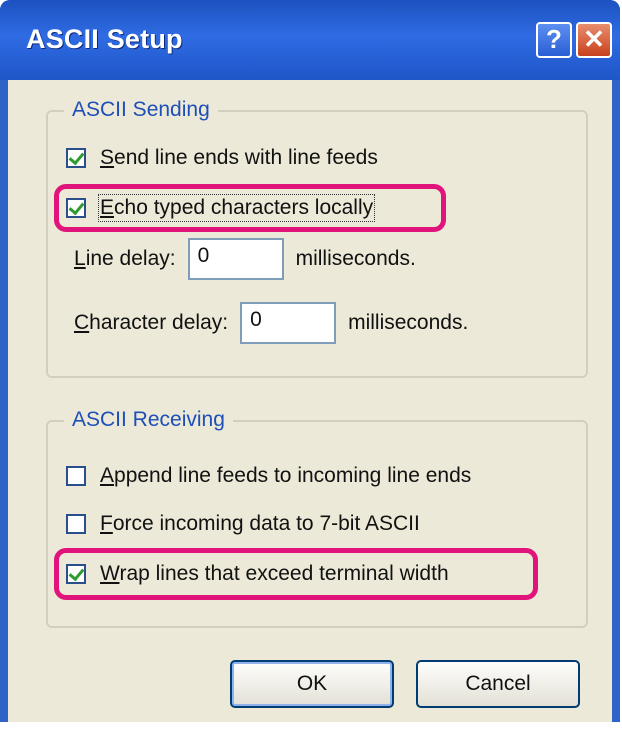 This screenshot has height=730, width=622. Describe the element at coordinates (151, 322) in the screenshot. I see `character-delay-label: Character delay:` at that location.